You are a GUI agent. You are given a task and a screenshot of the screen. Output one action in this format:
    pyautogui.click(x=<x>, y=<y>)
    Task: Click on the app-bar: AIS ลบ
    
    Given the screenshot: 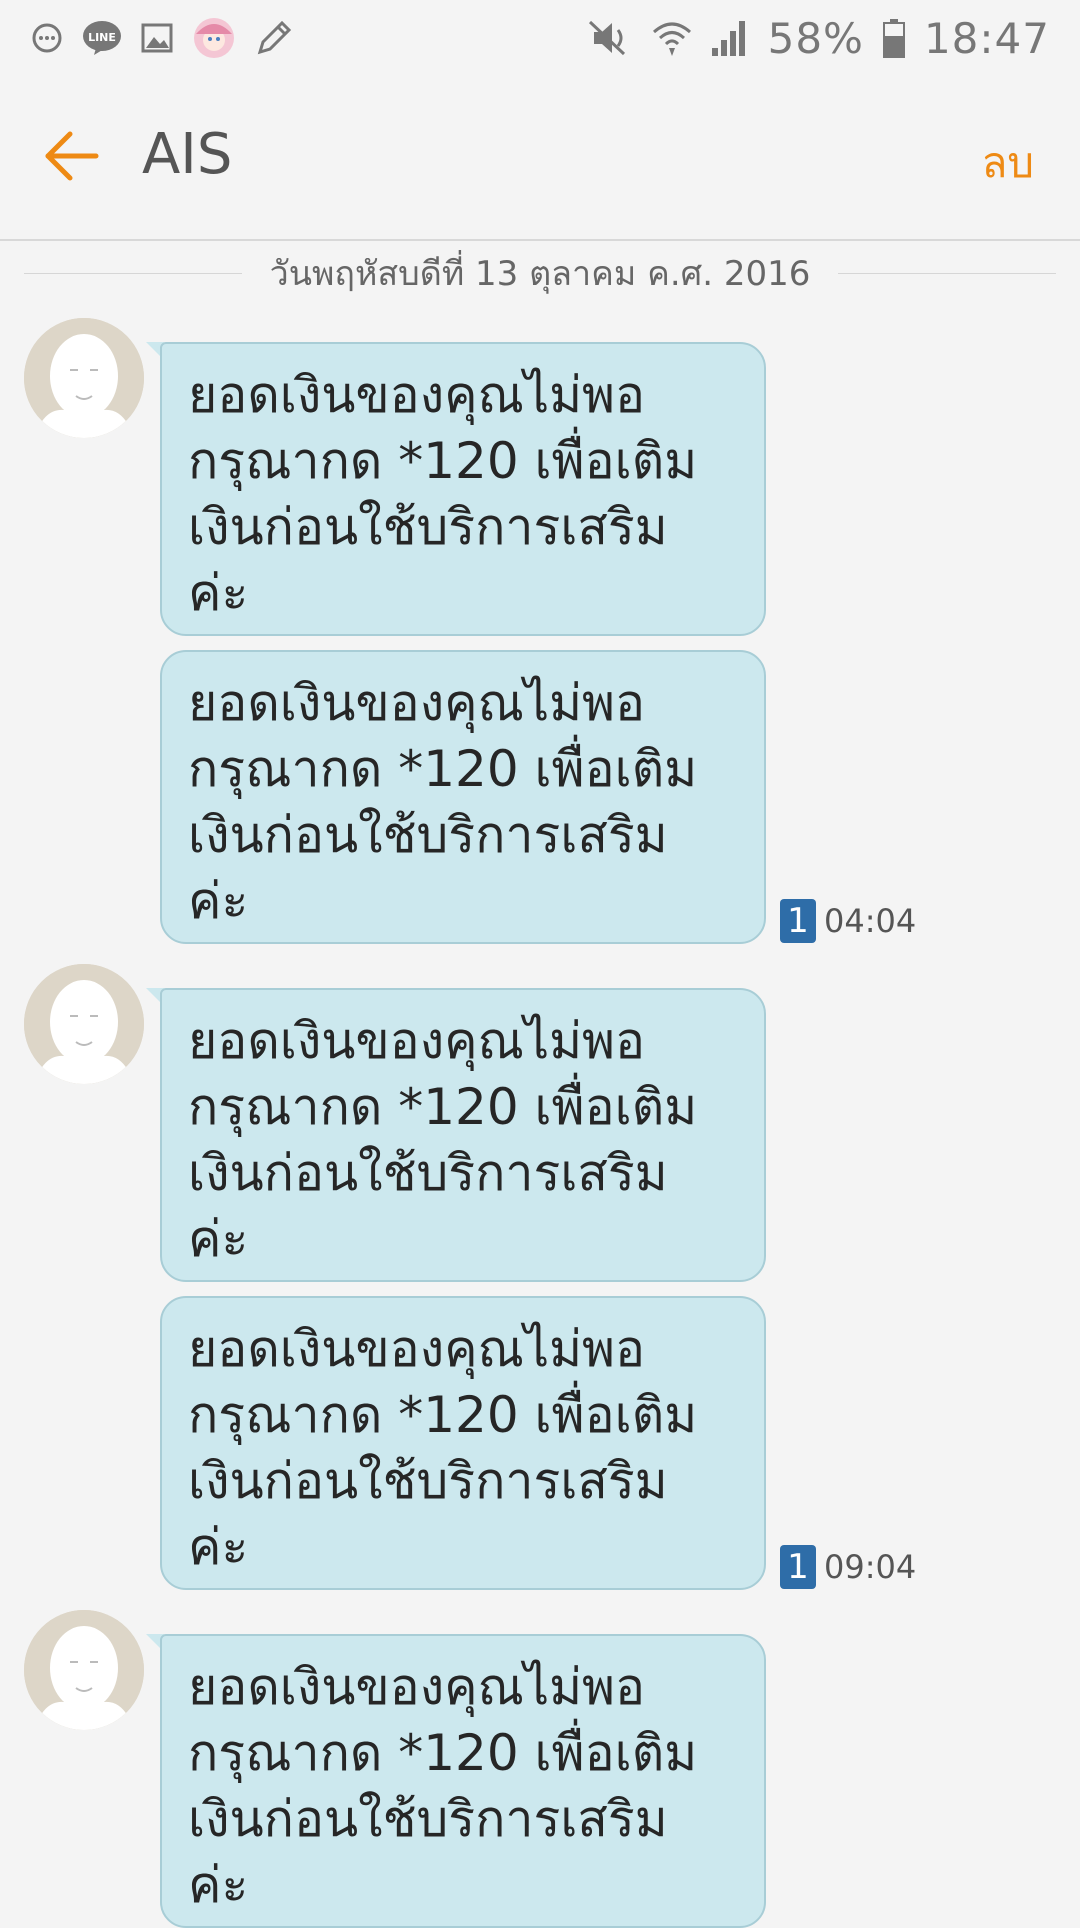 What is the action you would take?
    pyautogui.click(x=540, y=158)
    